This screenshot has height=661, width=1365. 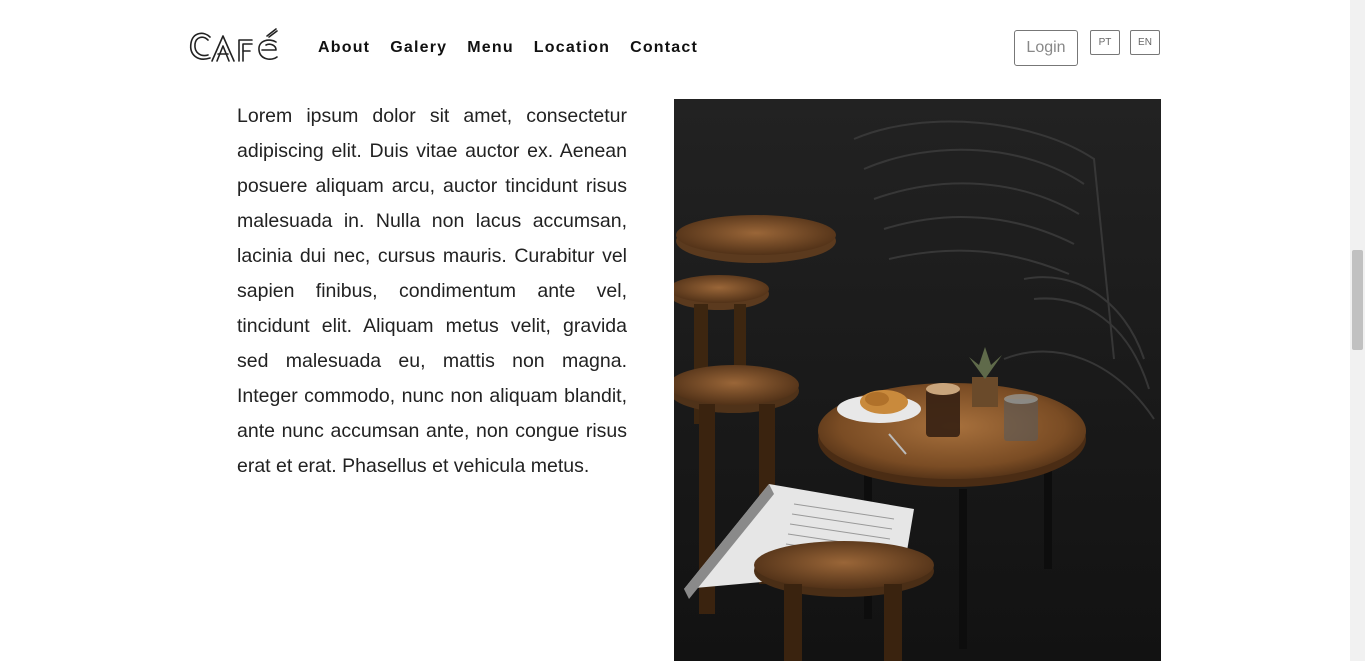 What do you see at coordinates (344, 48) in the screenshot?
I see `nav-item-about: About` at bounding box center [344, 48].